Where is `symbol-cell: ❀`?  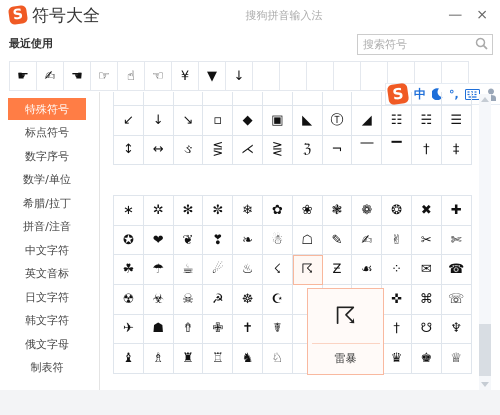
symbol-cell: ❀ is located at coordinates (307, 211).